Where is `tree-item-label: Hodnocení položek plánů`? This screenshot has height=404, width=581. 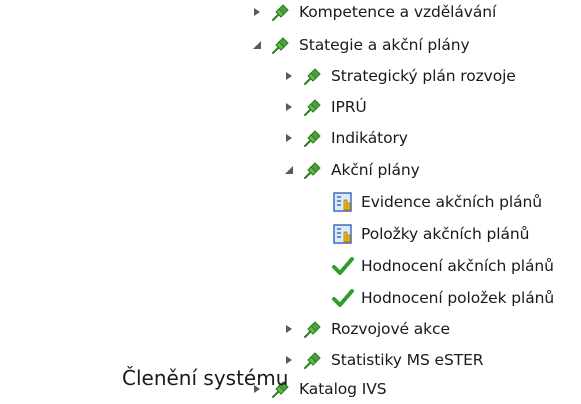 tree-item-label: Hodnocení položek plánů is located at coordinates (458, 298).